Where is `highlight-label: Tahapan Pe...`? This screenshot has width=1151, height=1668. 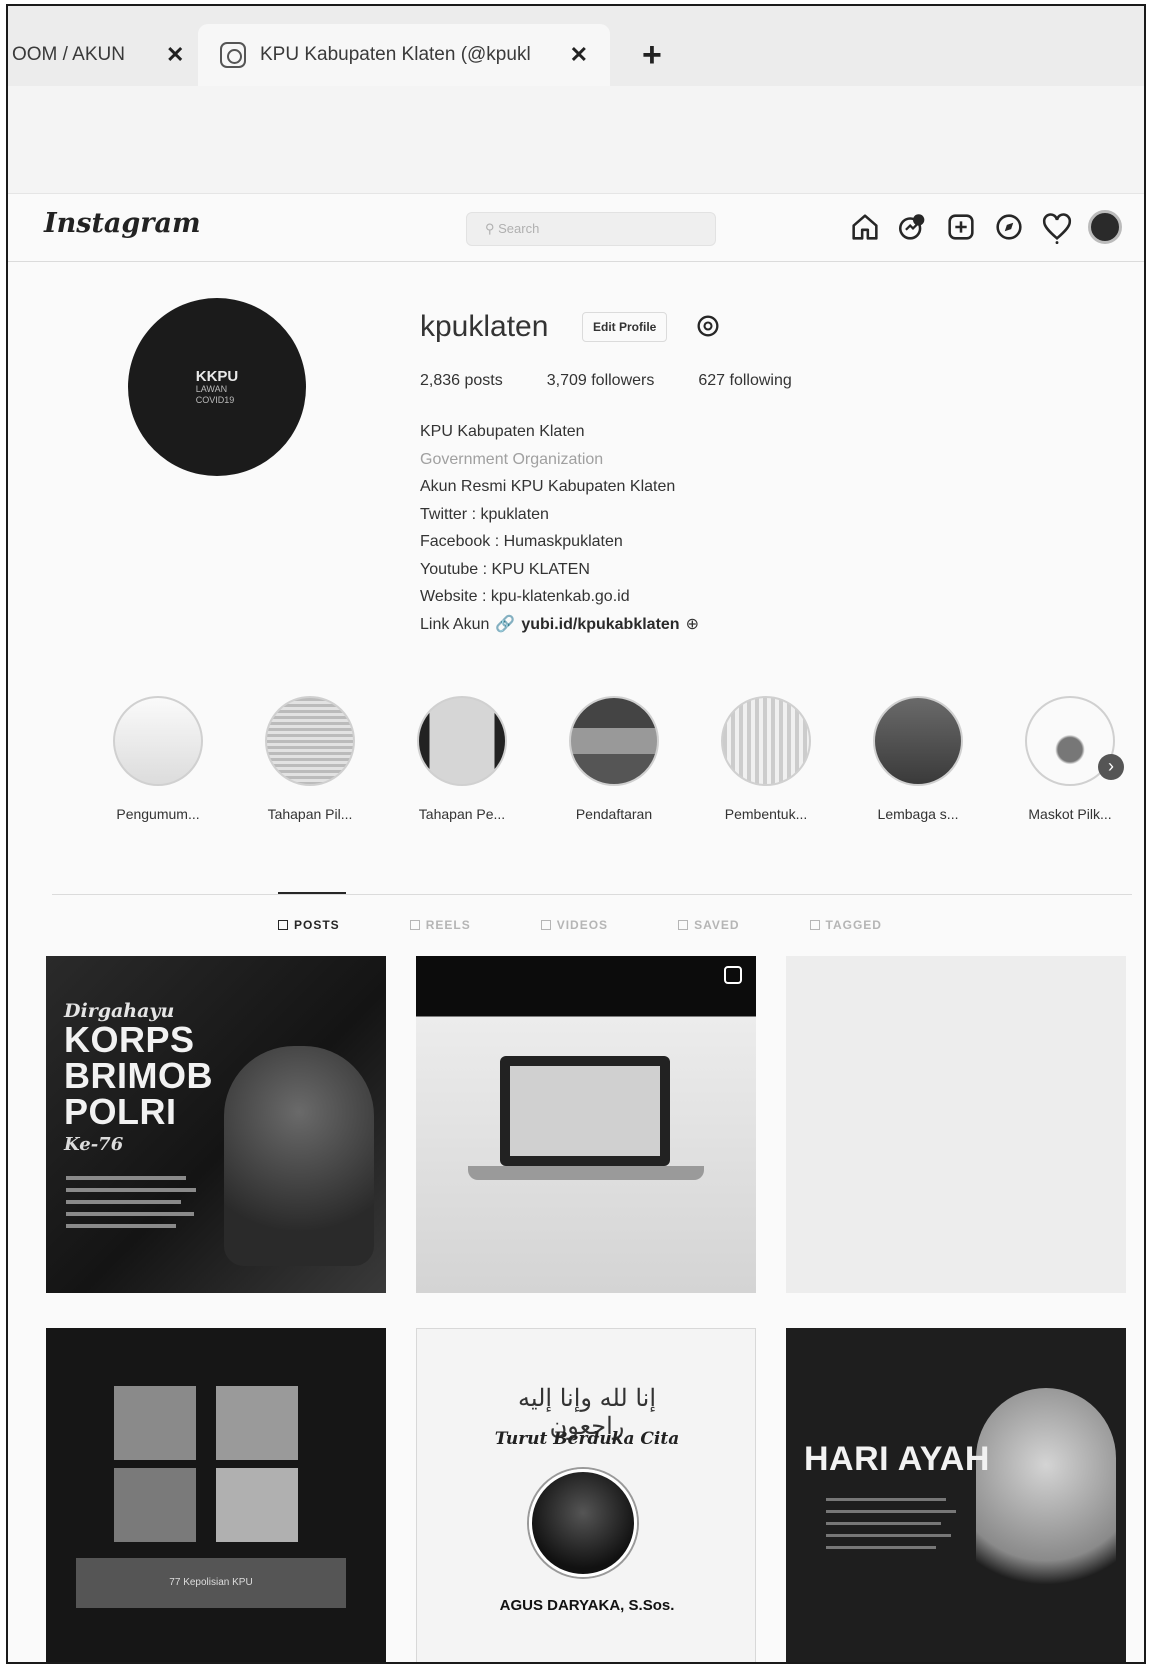 highlight-label: Tahapan Pe... is located at coordinates (462, 814).